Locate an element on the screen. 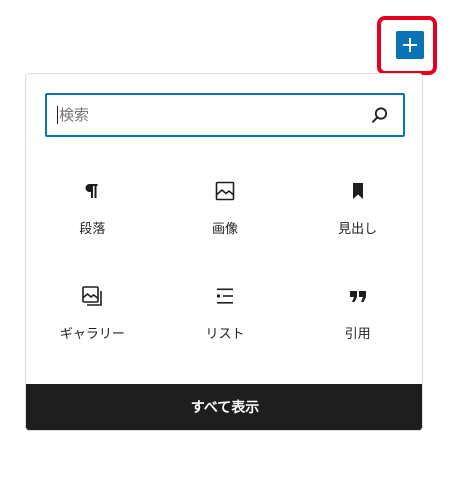 This screenshot has height=481, width=450. block-label: 見出し is located at coordinates (358, 229).